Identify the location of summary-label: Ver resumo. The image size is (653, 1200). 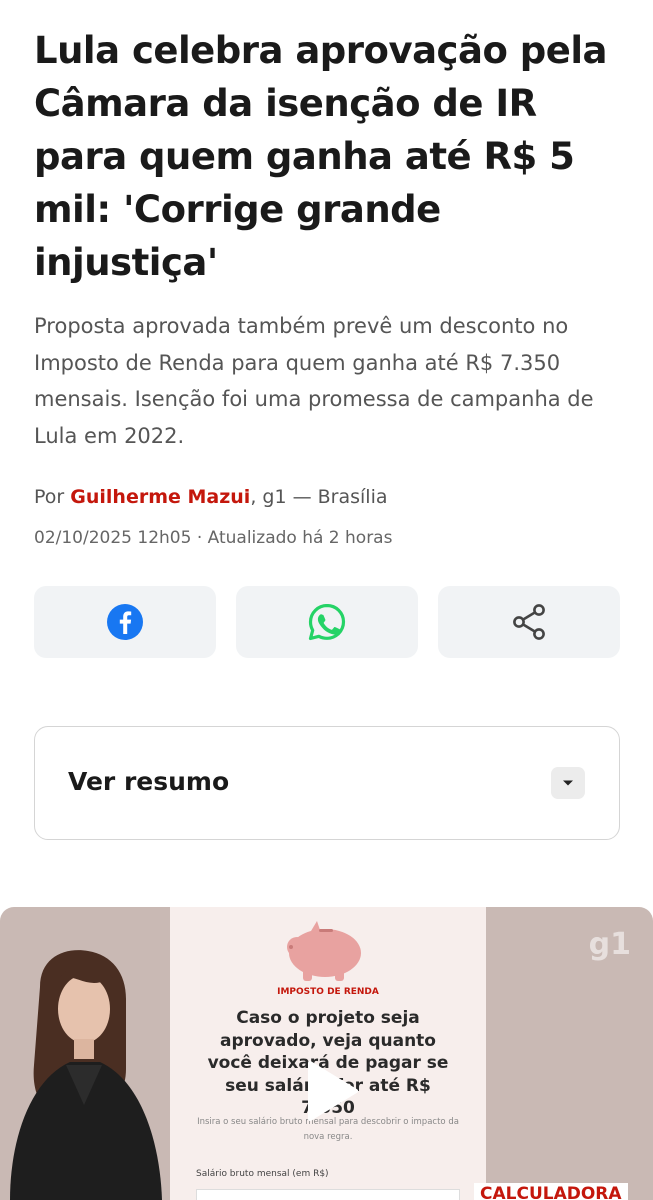
(149, 781).